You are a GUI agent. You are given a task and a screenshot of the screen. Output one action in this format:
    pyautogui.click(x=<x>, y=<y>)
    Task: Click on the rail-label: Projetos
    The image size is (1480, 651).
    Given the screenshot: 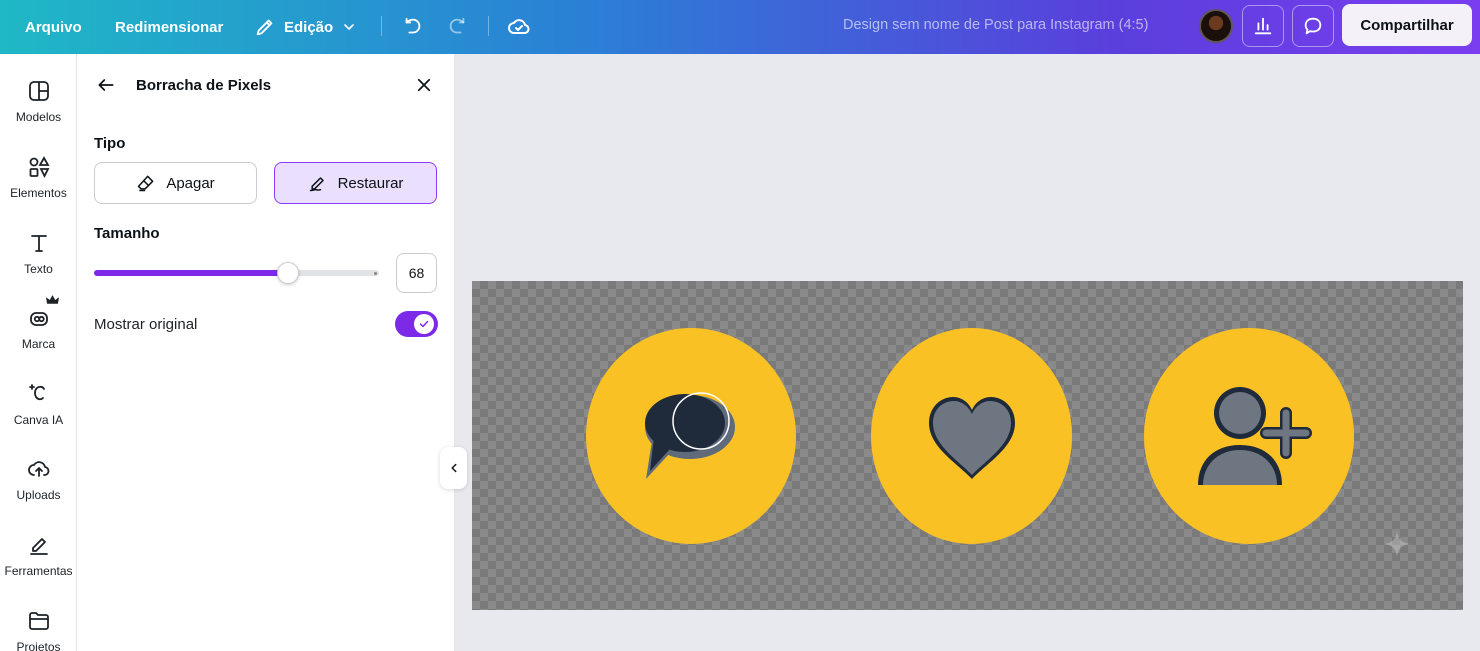 What is the action you would take?
    pyautogui.click(x=38, y=645)
    